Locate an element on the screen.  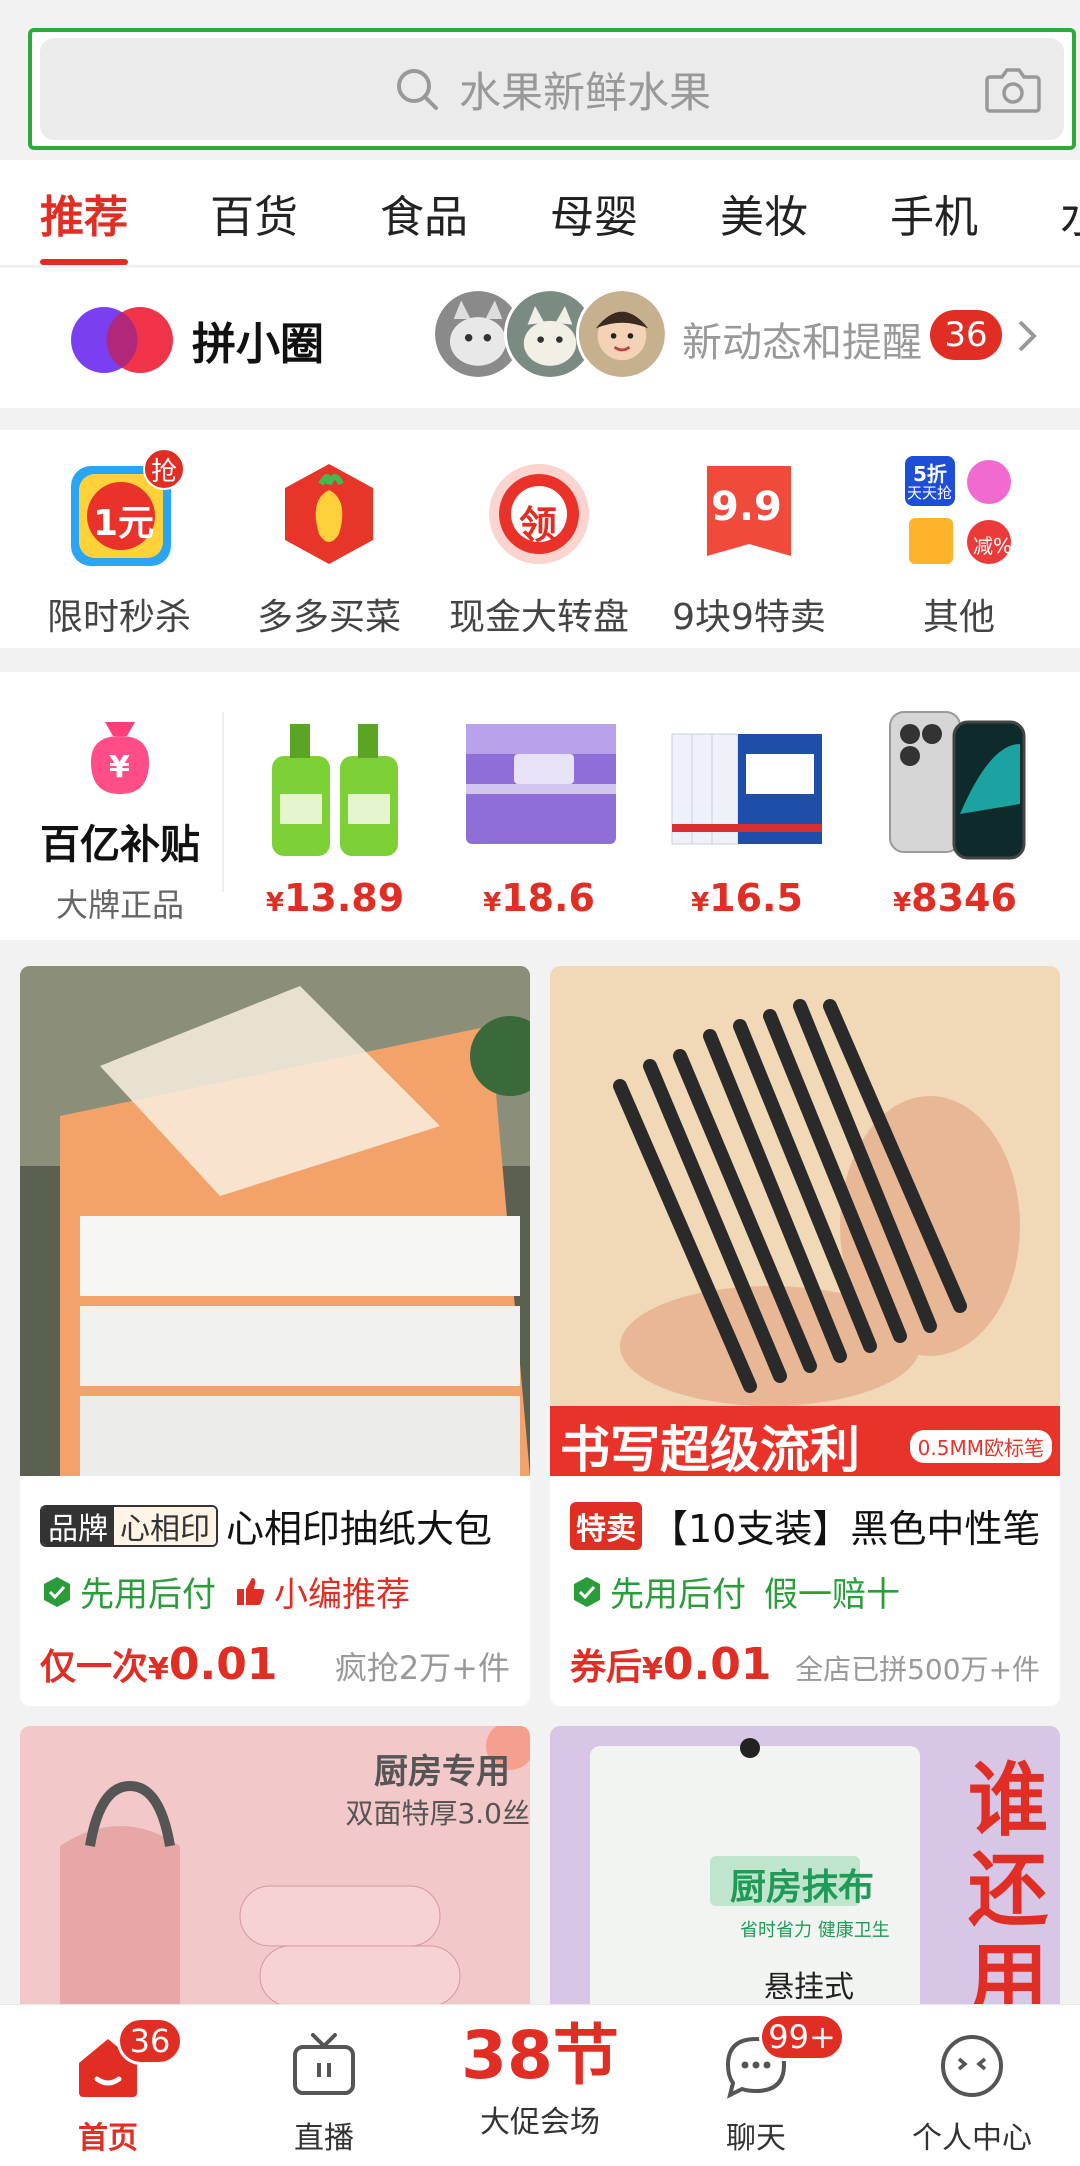
nav-home: 36 首页 is located at coordinates (108, 2085).